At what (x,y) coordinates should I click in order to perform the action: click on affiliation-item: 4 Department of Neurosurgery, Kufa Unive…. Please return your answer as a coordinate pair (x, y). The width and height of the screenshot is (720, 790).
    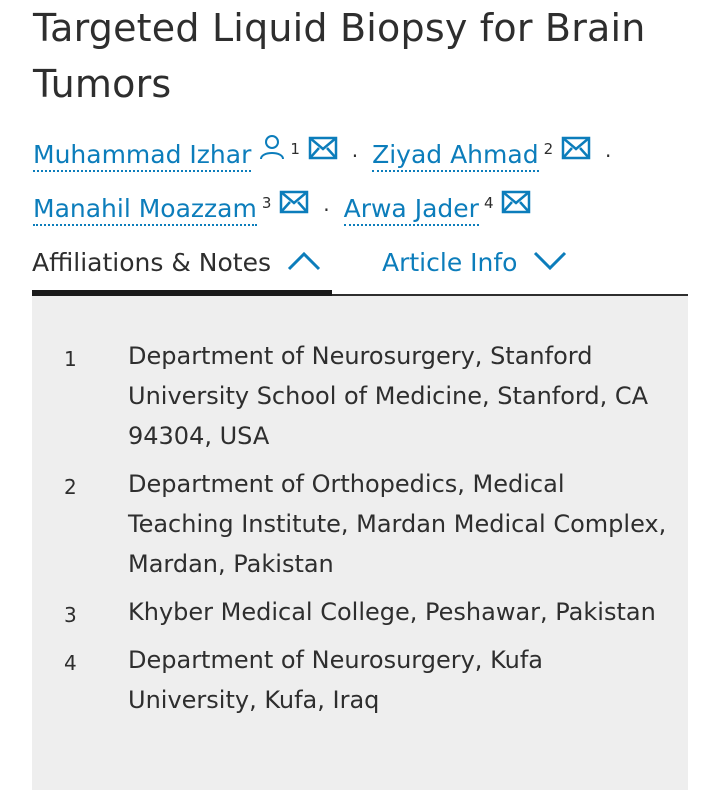
    Looking at the image, I should click on (360, 680).